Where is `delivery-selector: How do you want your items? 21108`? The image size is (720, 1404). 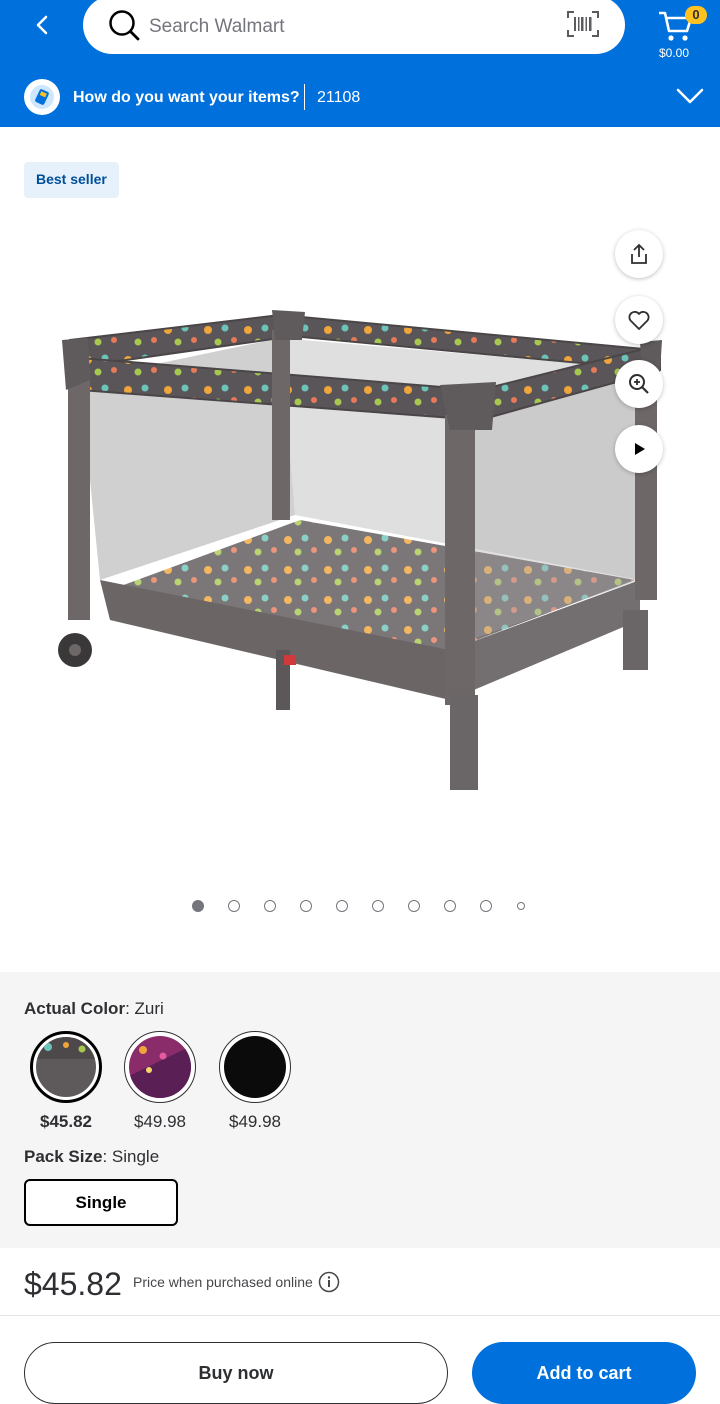 delivery-selector: How do you want your items? 21108 is located at coordinates (360, 98).